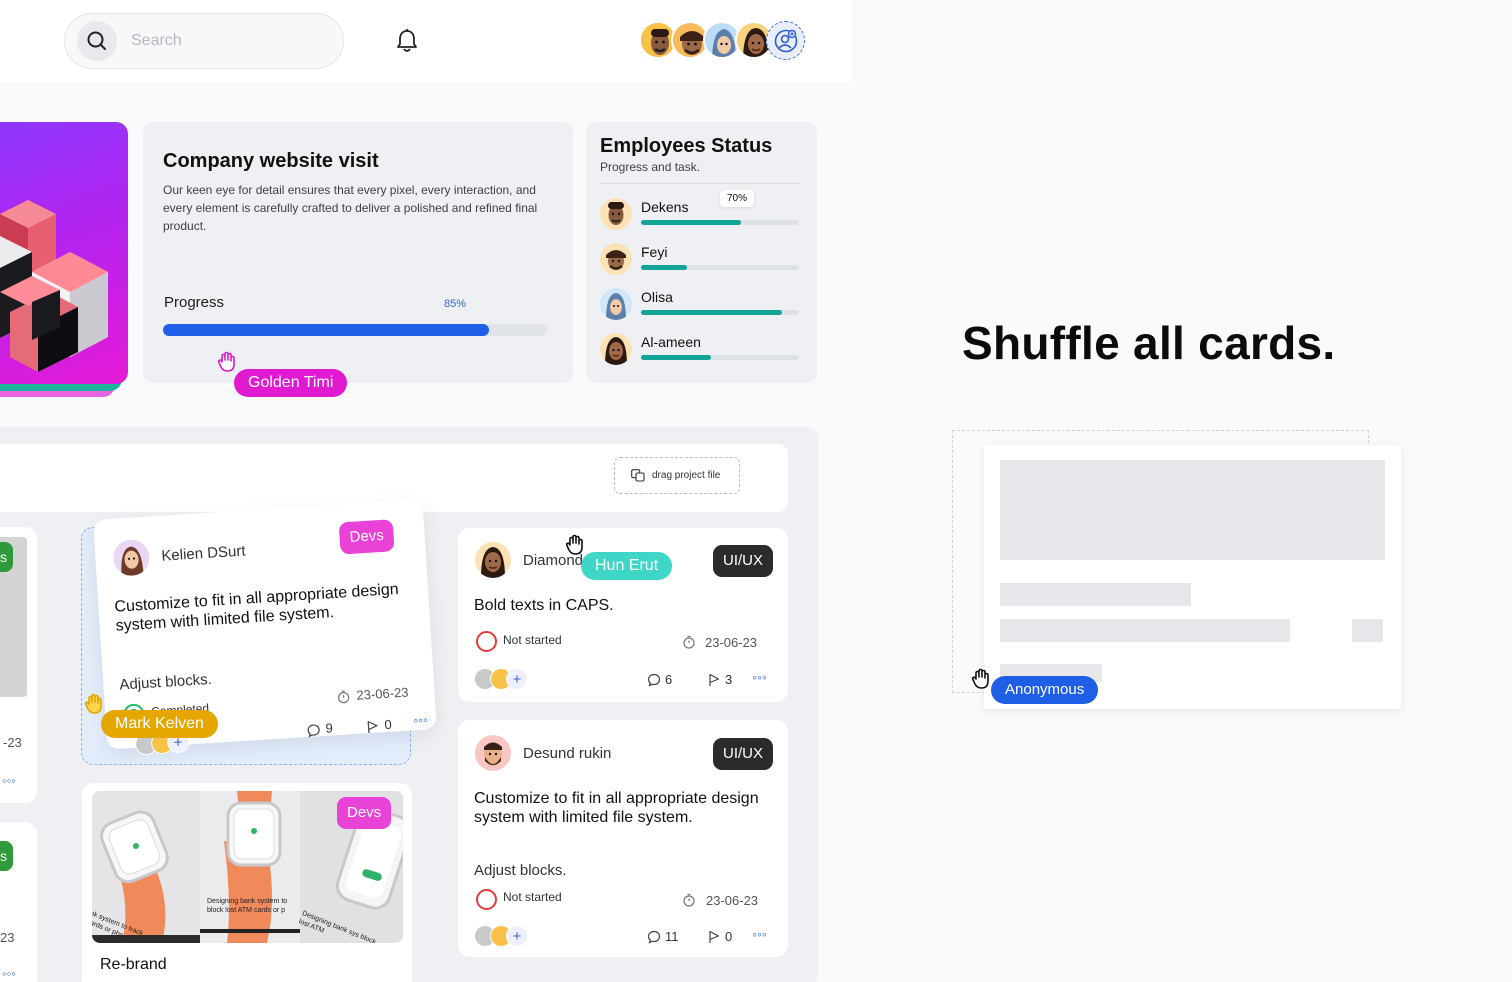 This screenshot has height=982, width=1512. I want to click on employee-name: Feyi, so click(654, 252).